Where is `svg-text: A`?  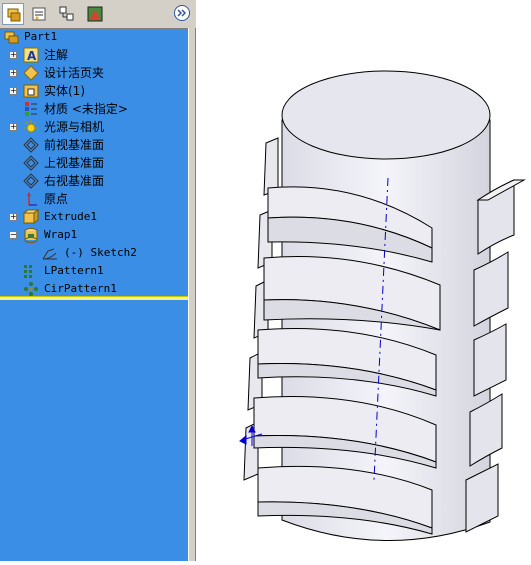 svg-text: A is located at coordinates (32, 56).